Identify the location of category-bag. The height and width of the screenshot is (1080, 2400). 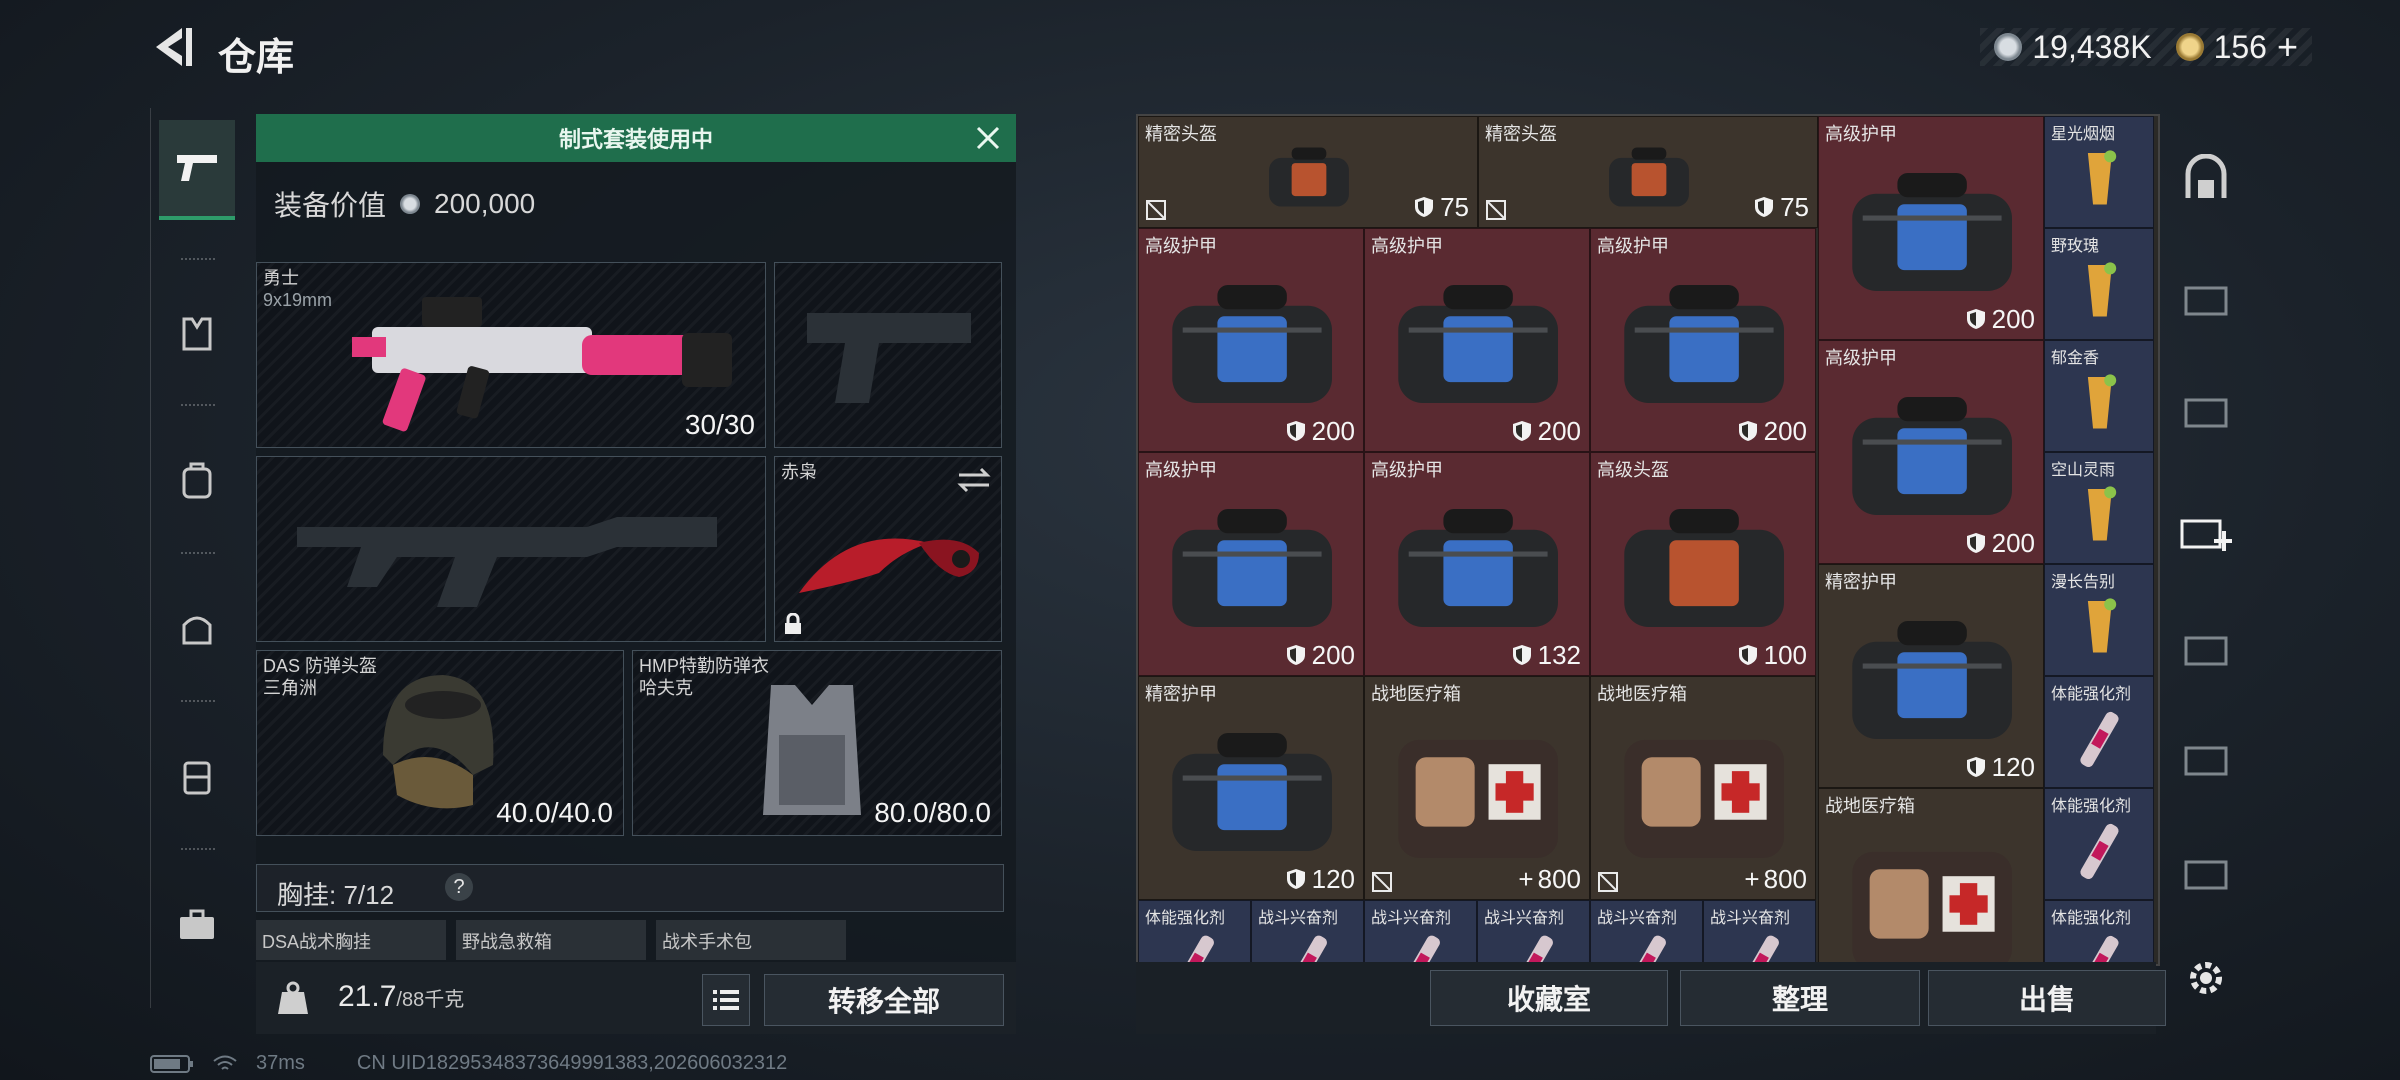
(197, 628).